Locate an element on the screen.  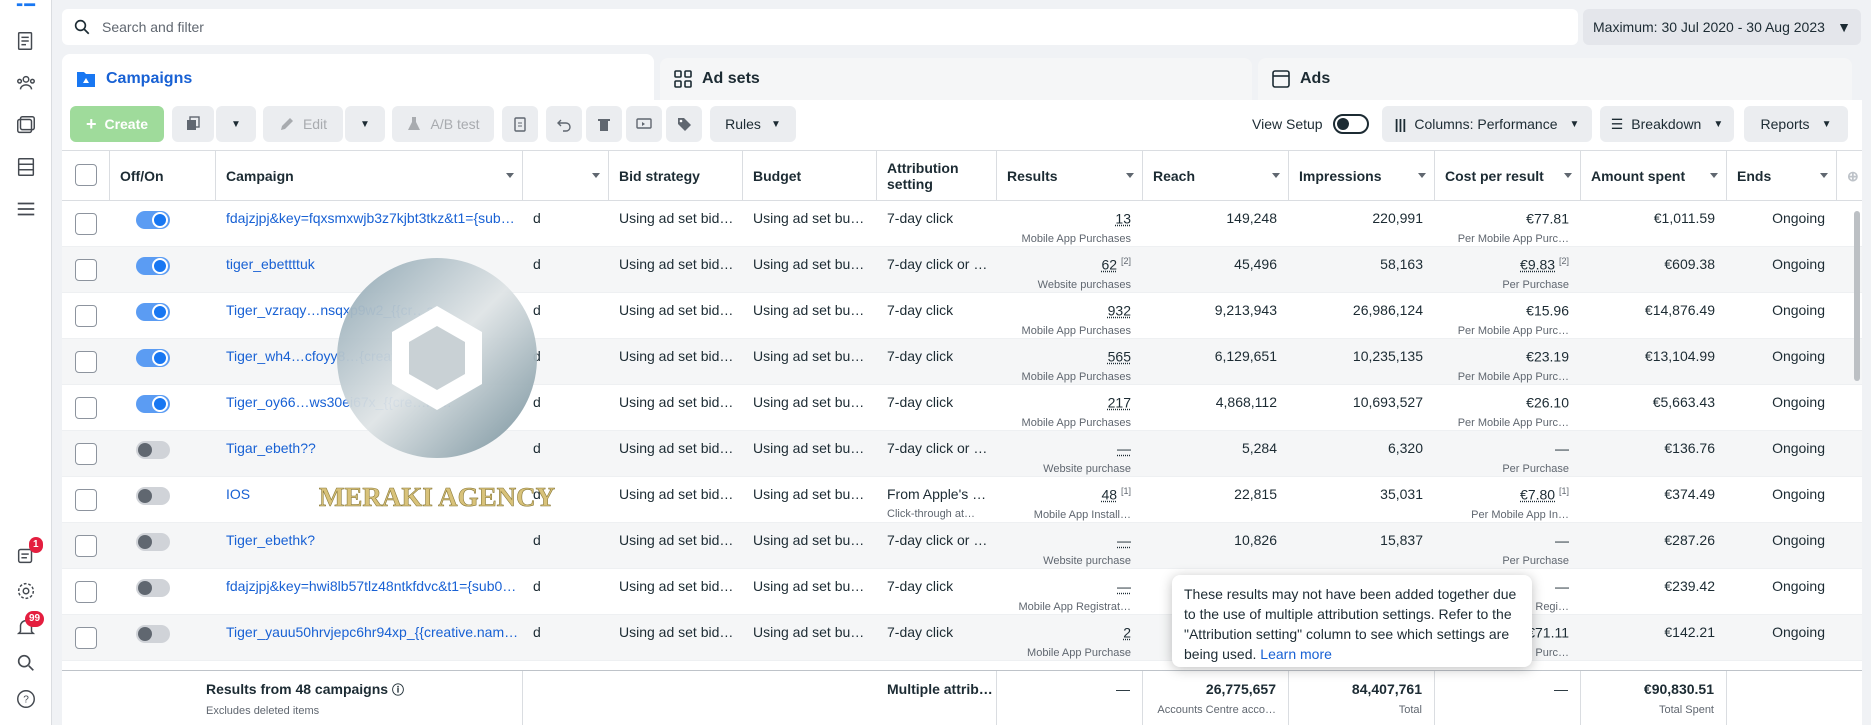
result-value: 62 is located at coordinates (1110, 265).